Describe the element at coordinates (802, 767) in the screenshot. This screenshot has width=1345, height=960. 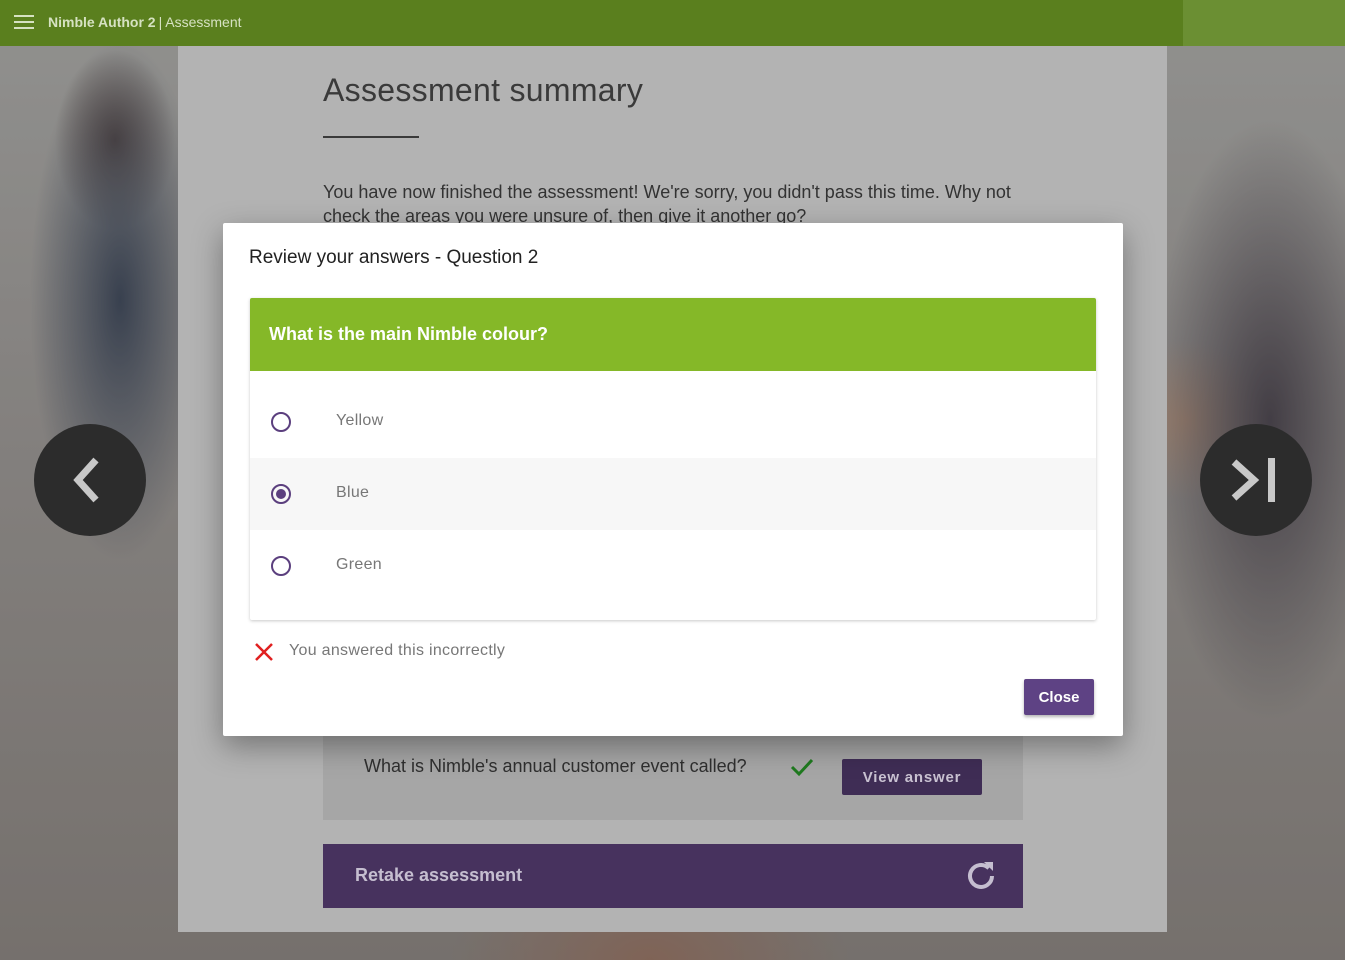
I see `check-icon` at that location.